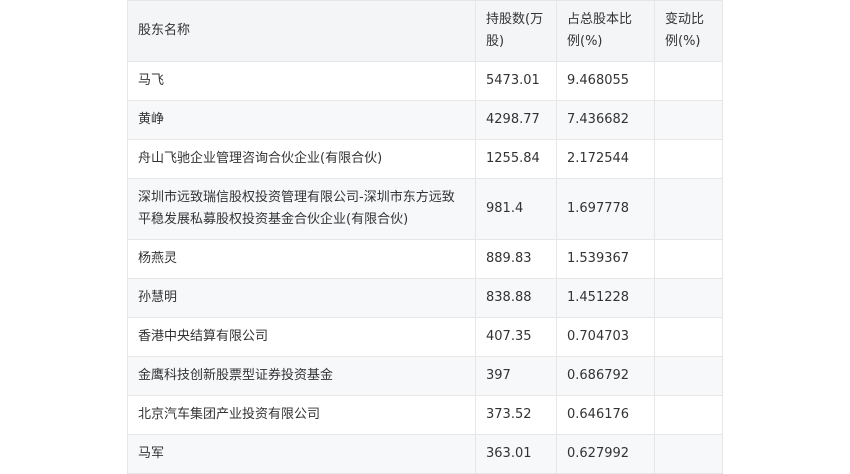 This screenshot has width=850, height=474. Describe the element at coordinates (516, 415) in the screenshot. I see `cell-shares: 373.52` at that location.